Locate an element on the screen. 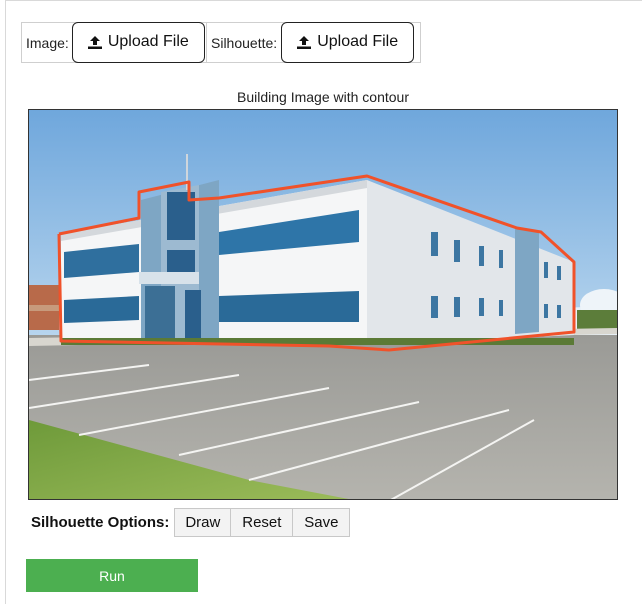 The width and height of the screenshot is (642, 604). silhouette-upload-button-label: Upload File is located at coordinates (358, 41).